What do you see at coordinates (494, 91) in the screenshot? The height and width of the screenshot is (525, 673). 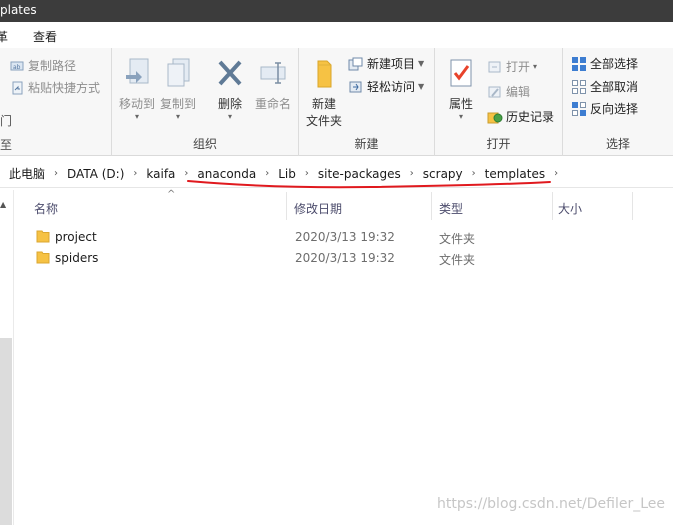 I see `edit-icon` at bounding box center [494, 91].